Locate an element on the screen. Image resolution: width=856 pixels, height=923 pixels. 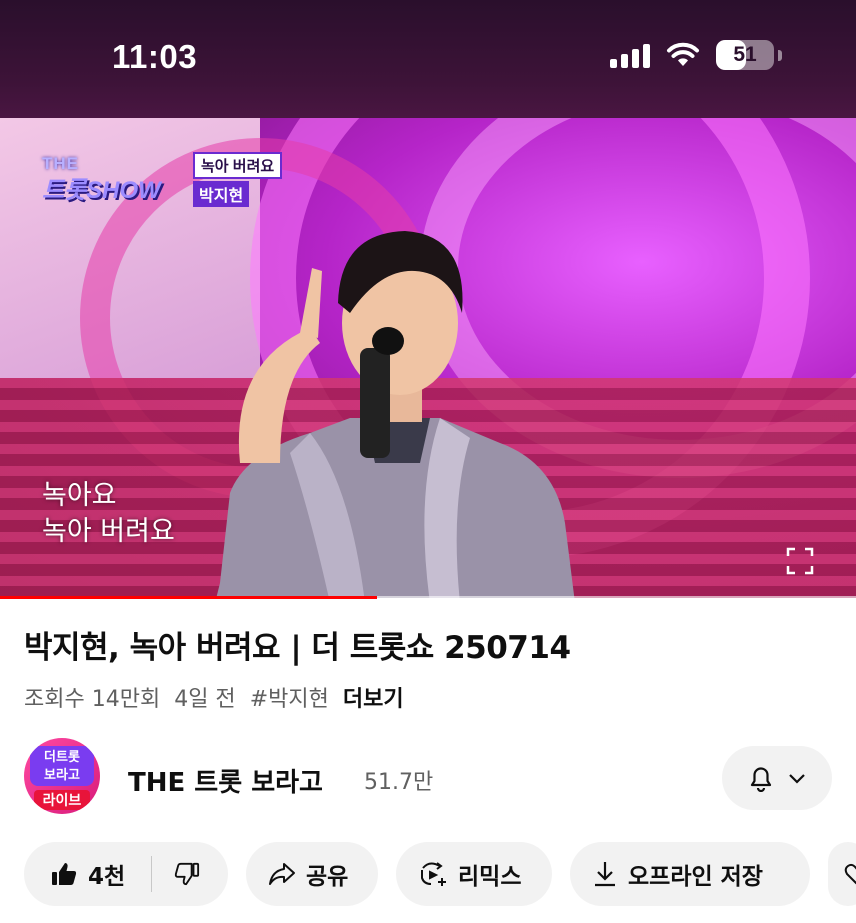
thumbs-up-icon is located at coordinates (64, 874).